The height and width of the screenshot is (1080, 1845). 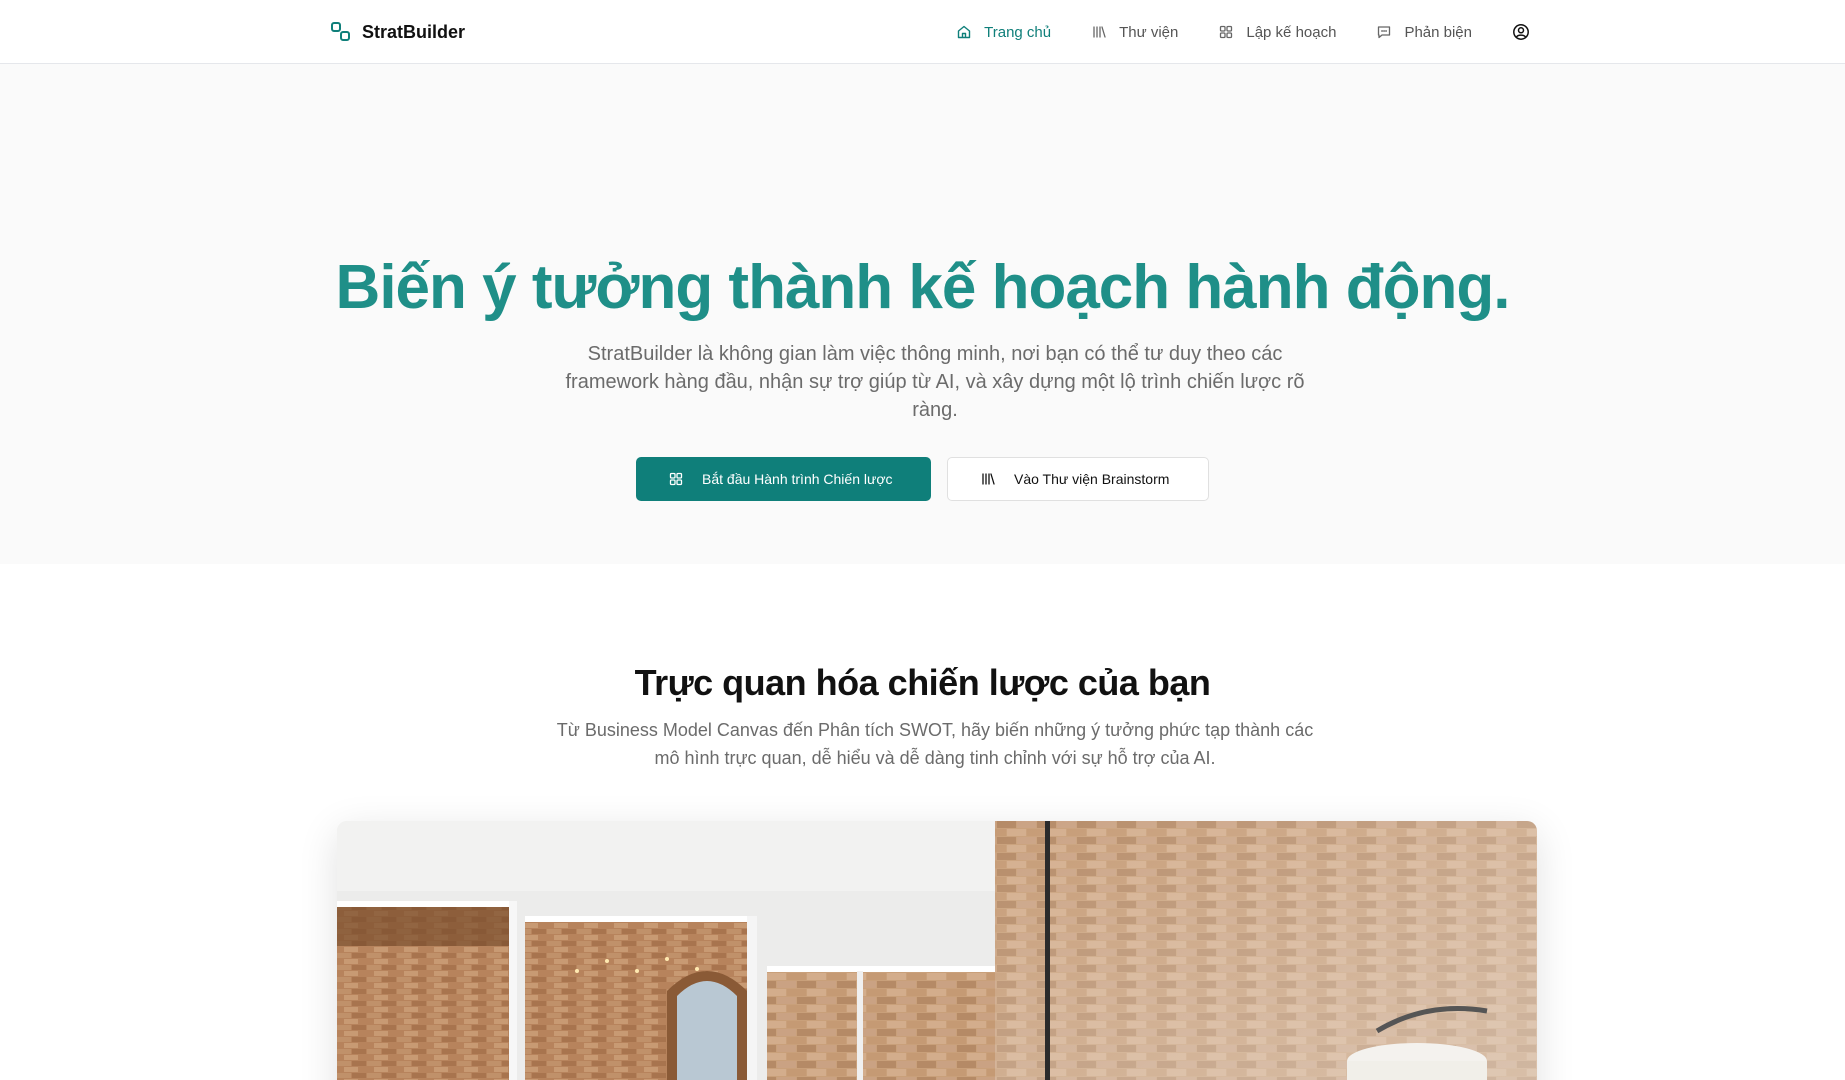 I want to click on nav-item-planning: Lập kế hoạch, so click(x=1277, y=32).